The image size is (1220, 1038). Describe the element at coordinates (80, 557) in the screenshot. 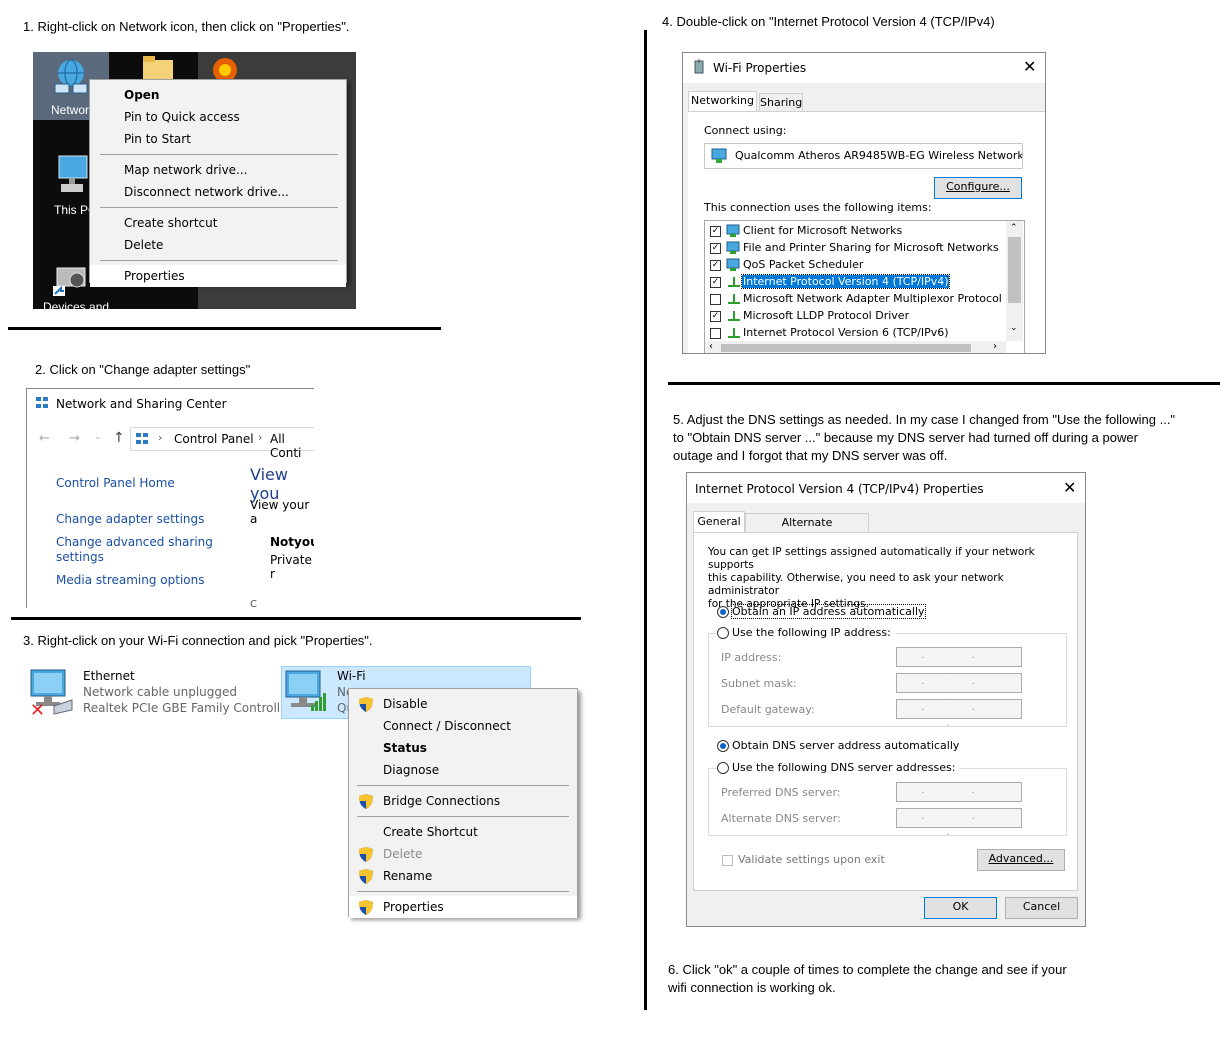

I see `link-change-advanced-sharing-2: settings` at that location.